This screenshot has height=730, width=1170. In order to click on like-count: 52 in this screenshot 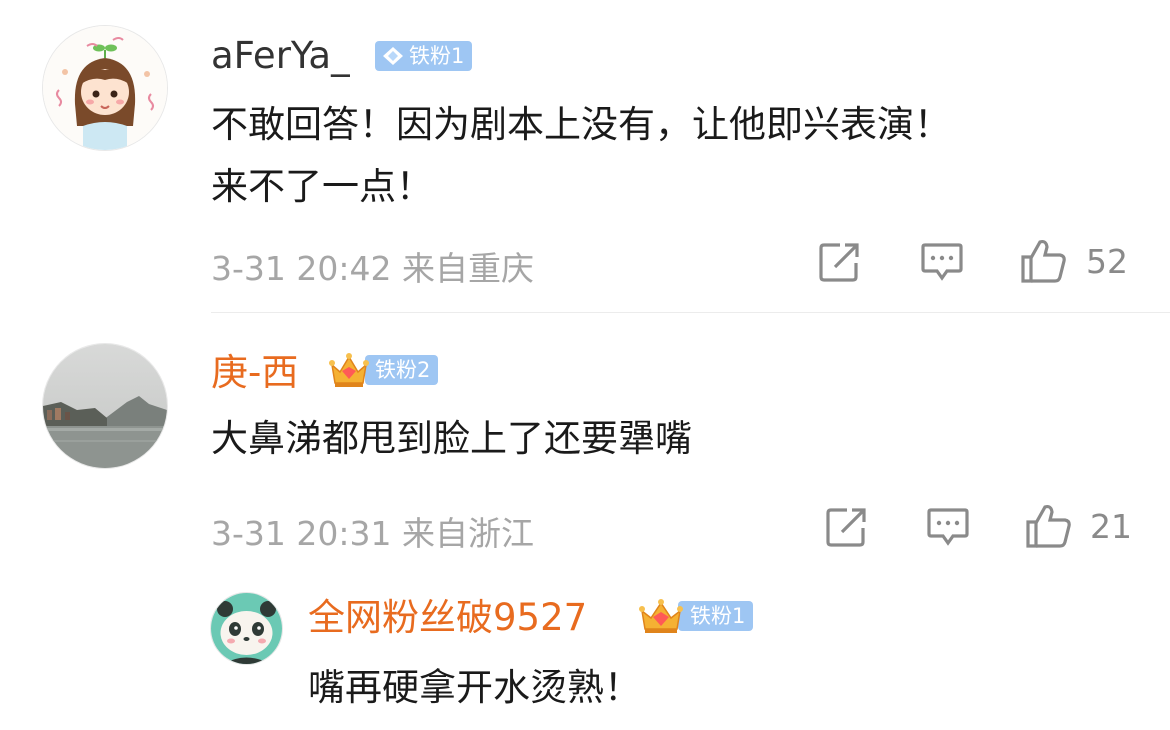, I will do `click(1107, 261)`.